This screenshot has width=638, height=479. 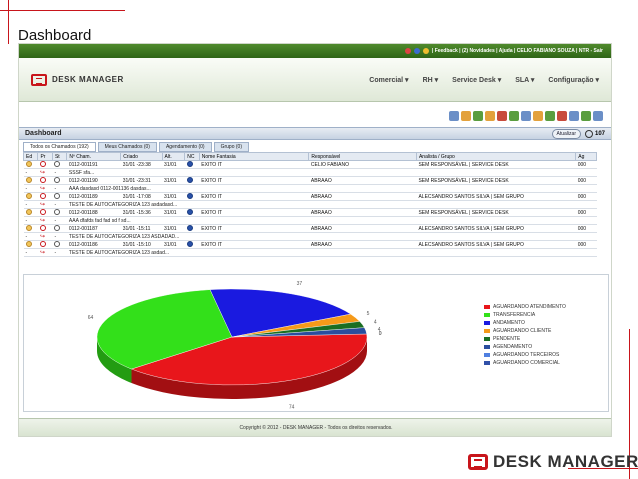 What do you see at coordinates (513, 347) in the screenshot?
I see `legend-label: AGENDAMENTO` at bounding box center [513, 347].